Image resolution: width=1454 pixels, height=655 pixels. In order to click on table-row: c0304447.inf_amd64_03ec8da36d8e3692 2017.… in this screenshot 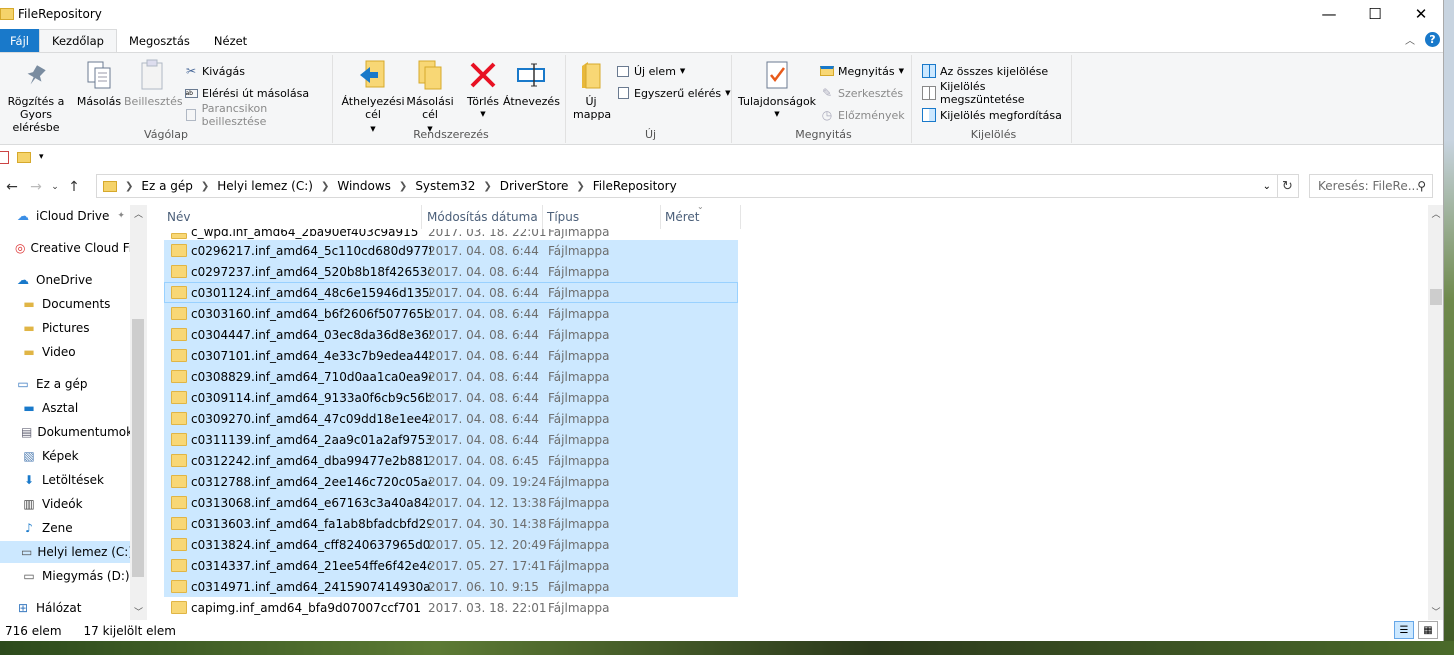, I will do `click(451, 334)`.